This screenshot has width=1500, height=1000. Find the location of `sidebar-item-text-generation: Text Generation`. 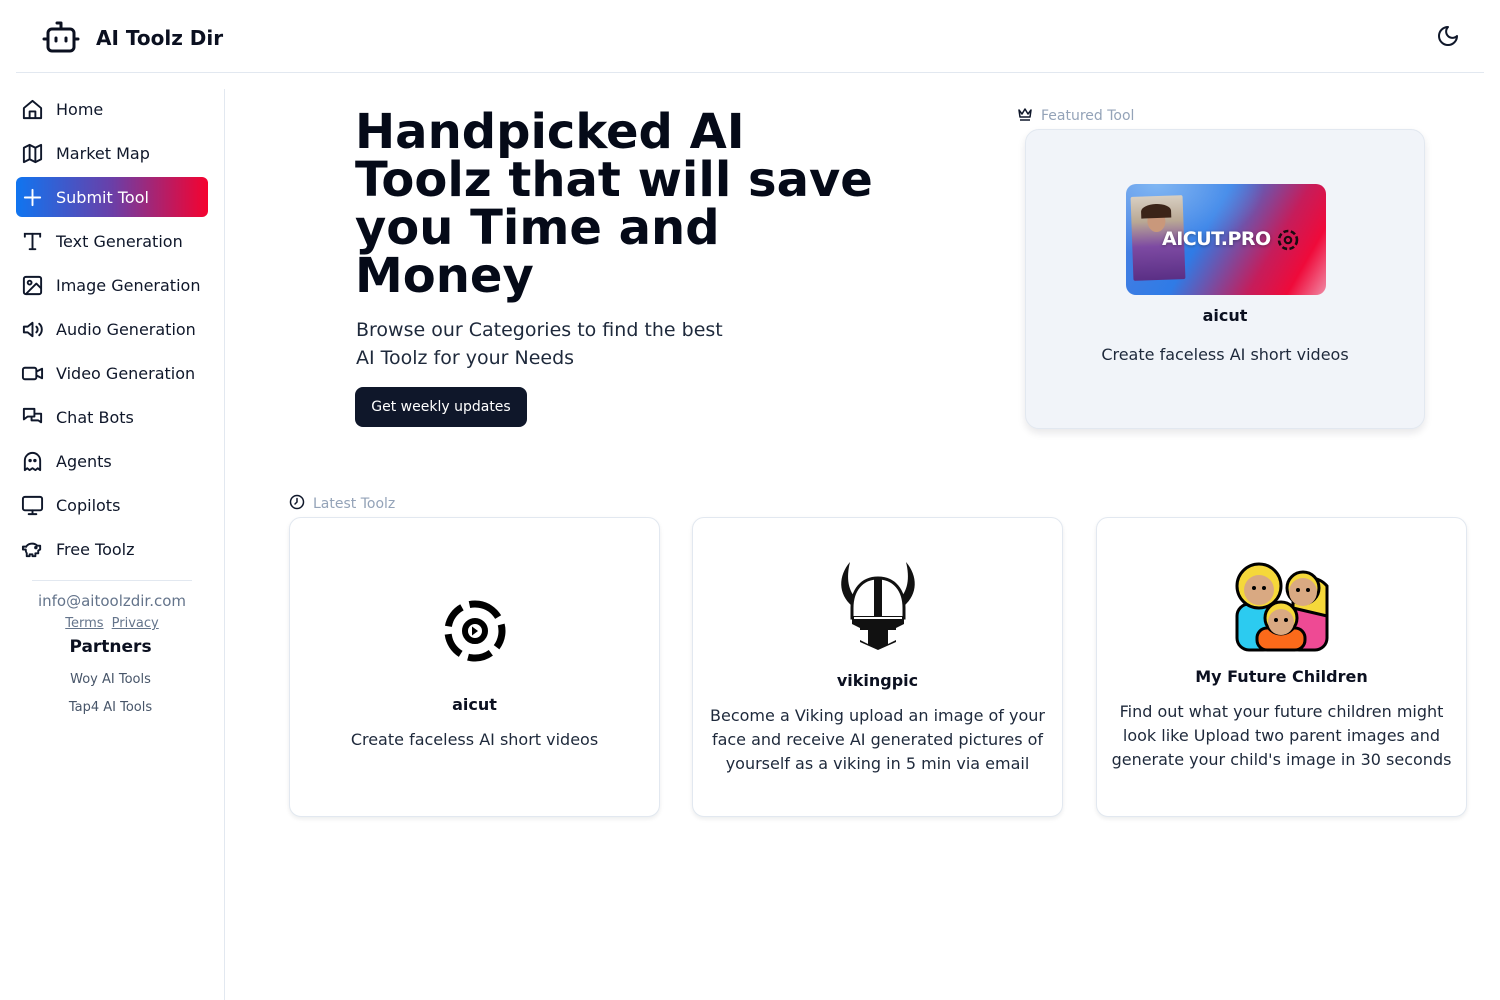

sidebar-item-text-generation: Text Generation is located at coordinates (112, 241).